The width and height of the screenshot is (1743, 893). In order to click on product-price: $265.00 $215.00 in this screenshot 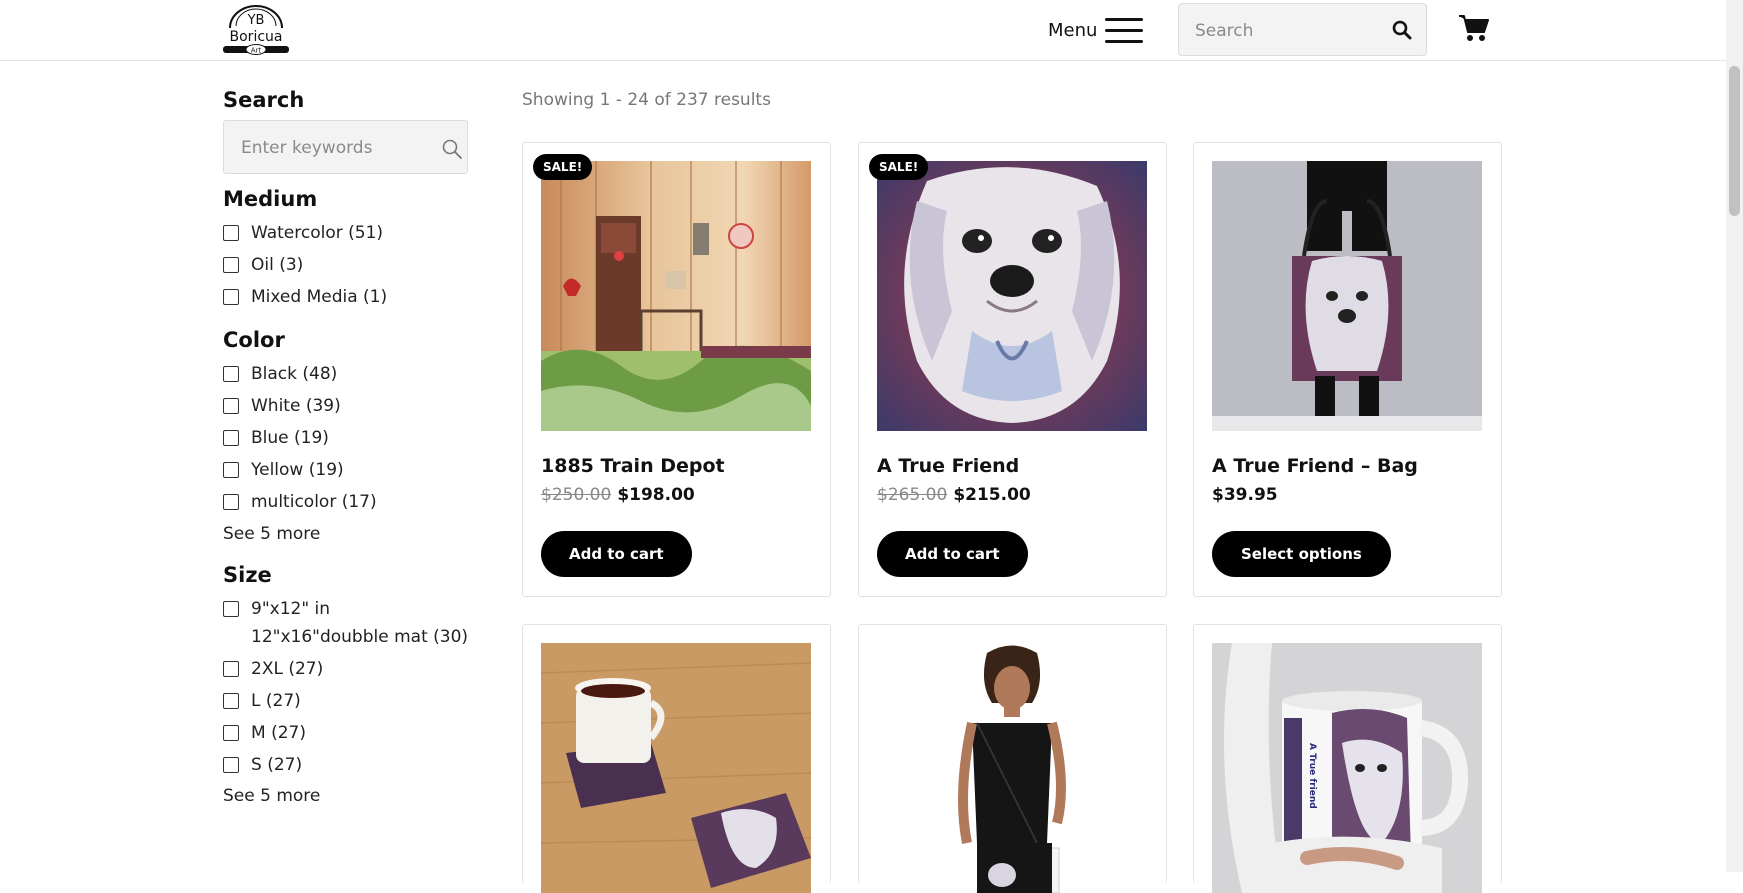, I will do `click(954, 495)`.